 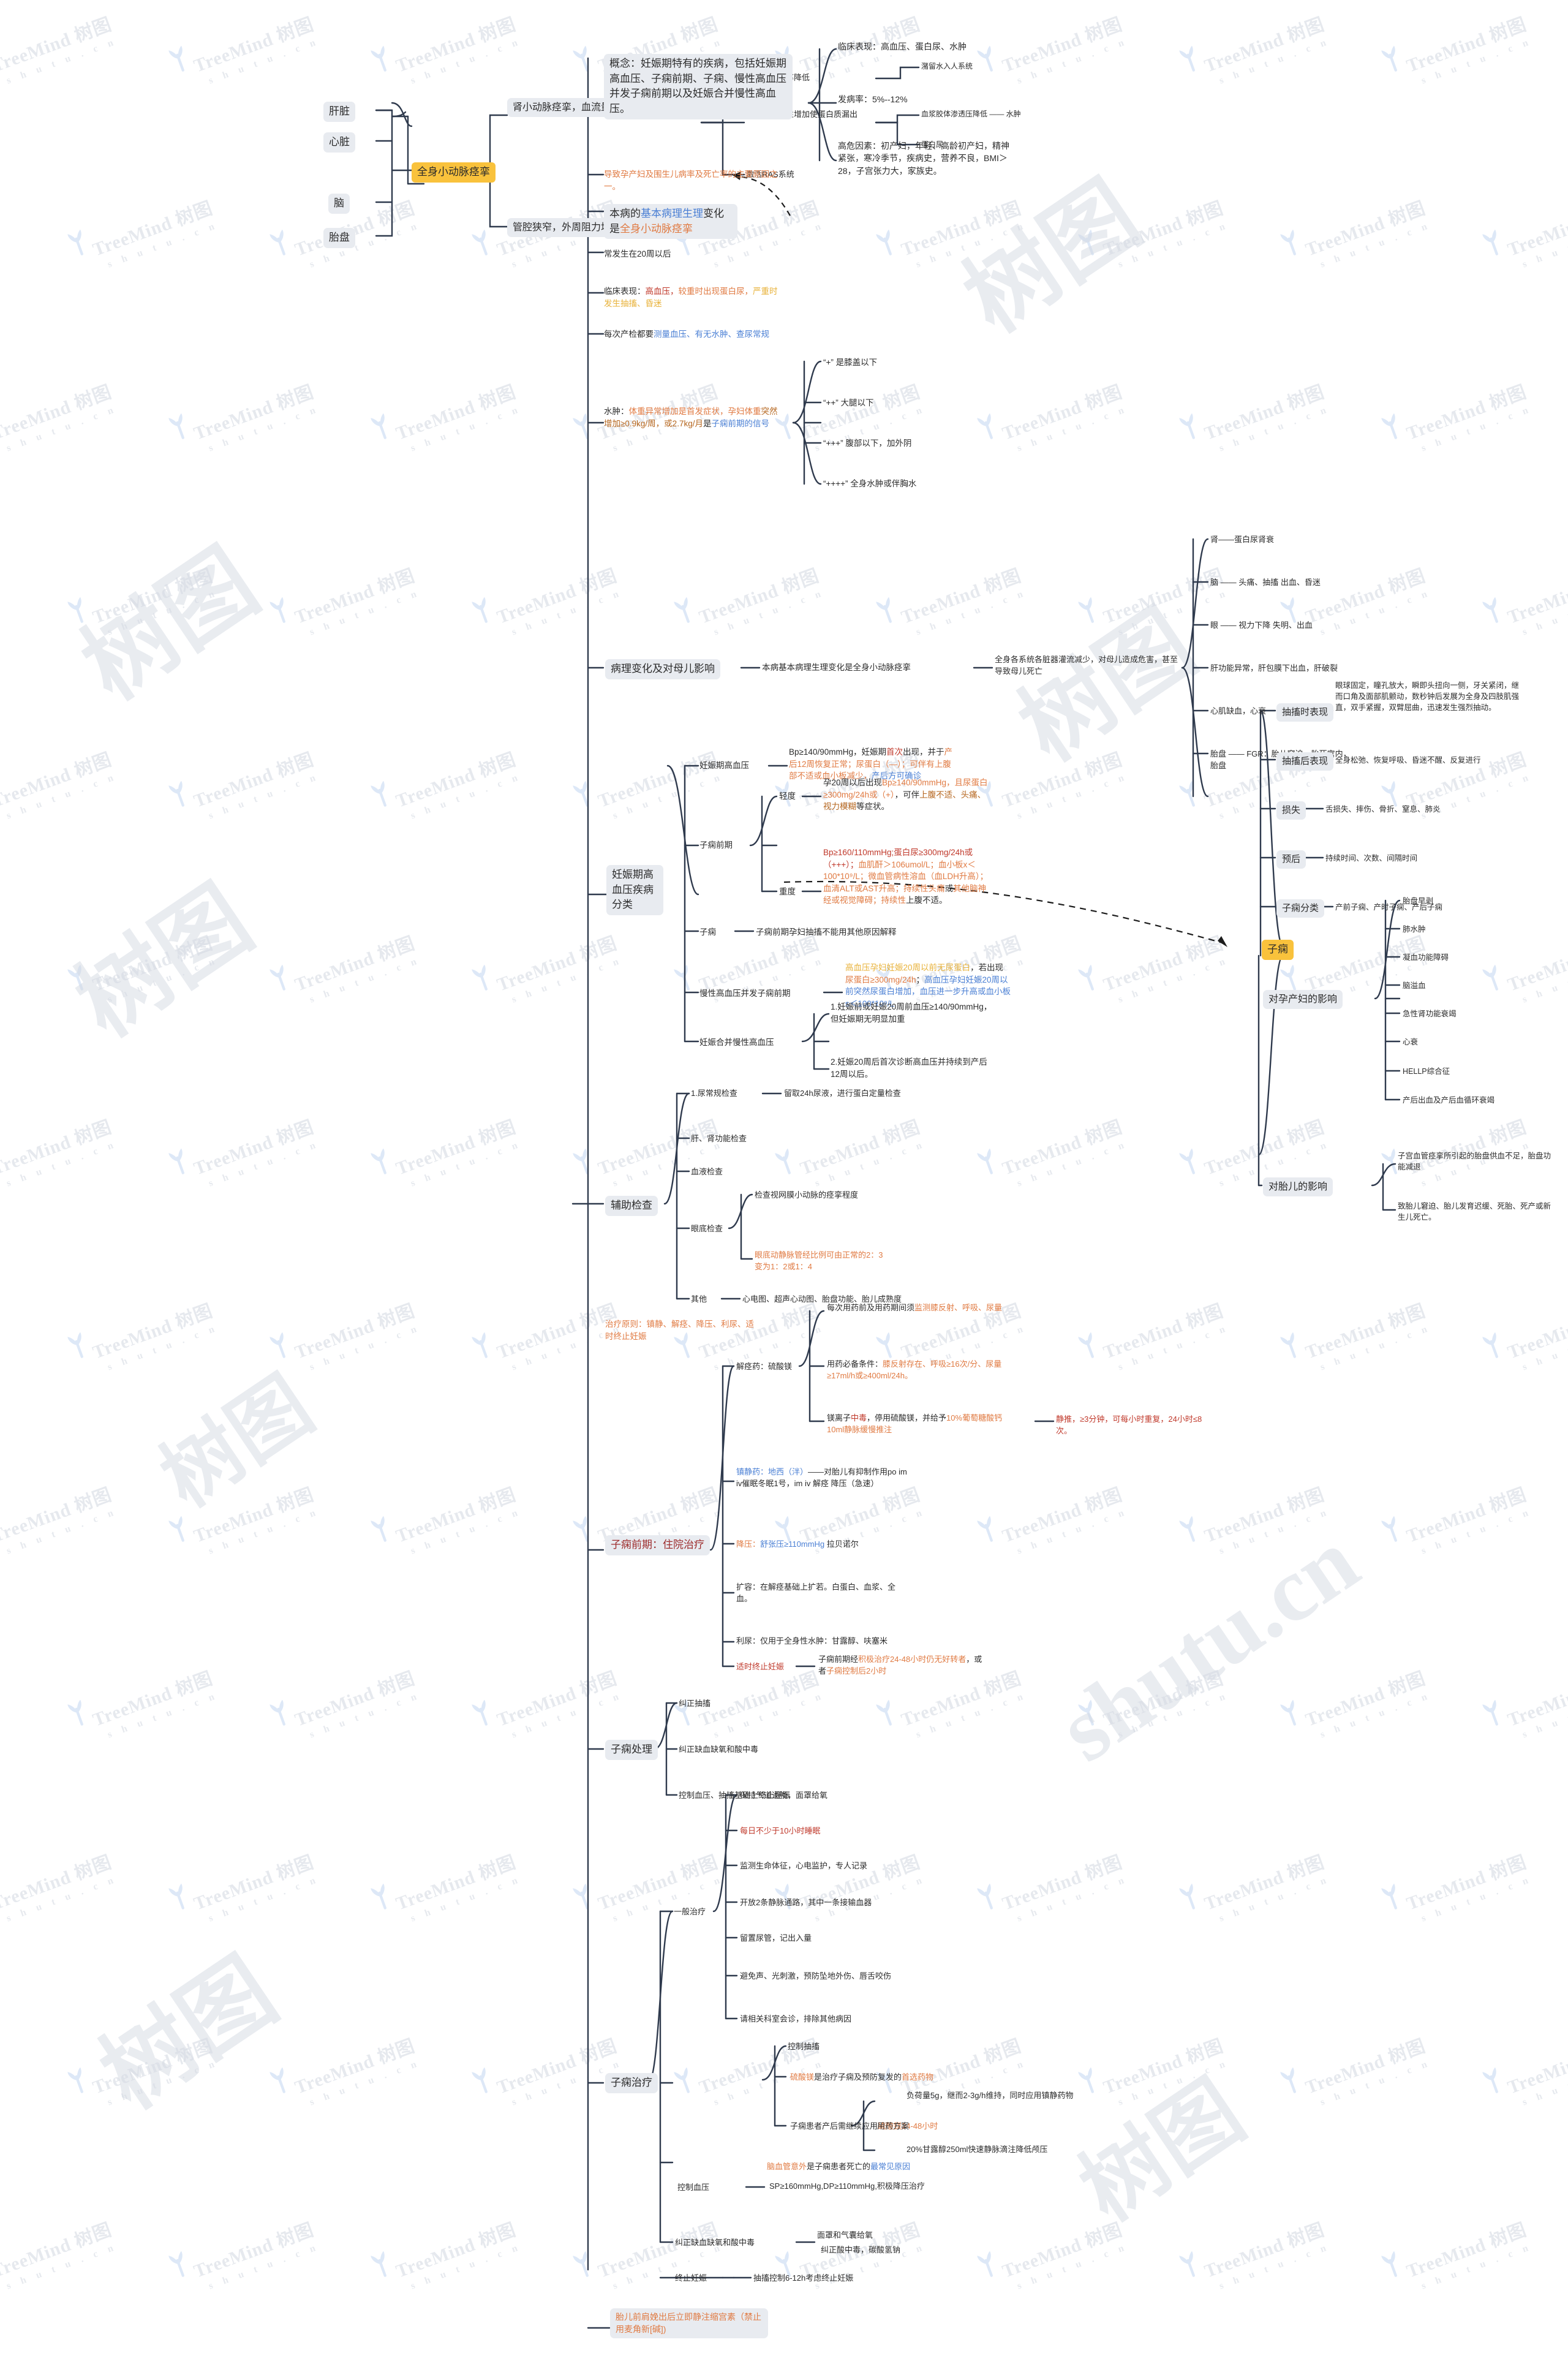 I want to click on node-aux-fundus: 眼底检查, so click(x=707, y=1229).